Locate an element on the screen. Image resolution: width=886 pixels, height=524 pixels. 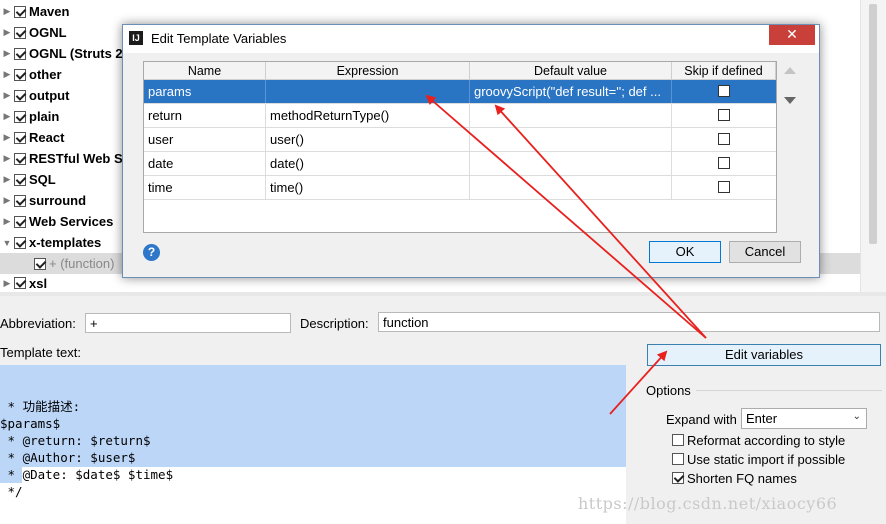
template-line: * @return: $return$ is located at coordinates (75, 440).